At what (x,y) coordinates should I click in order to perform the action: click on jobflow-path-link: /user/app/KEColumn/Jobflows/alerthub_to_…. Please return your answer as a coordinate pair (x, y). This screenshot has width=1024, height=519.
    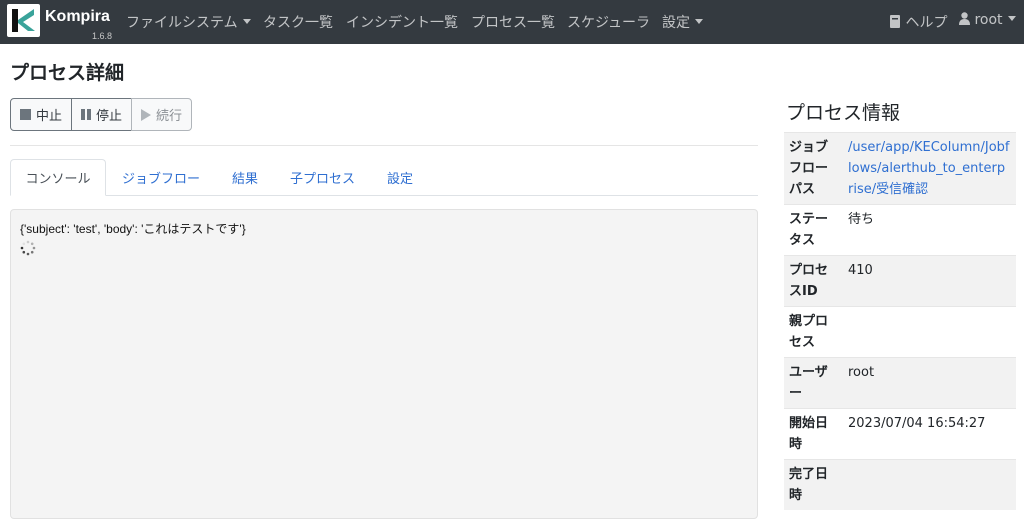
    Looking at the image, I should click on (928, 168).